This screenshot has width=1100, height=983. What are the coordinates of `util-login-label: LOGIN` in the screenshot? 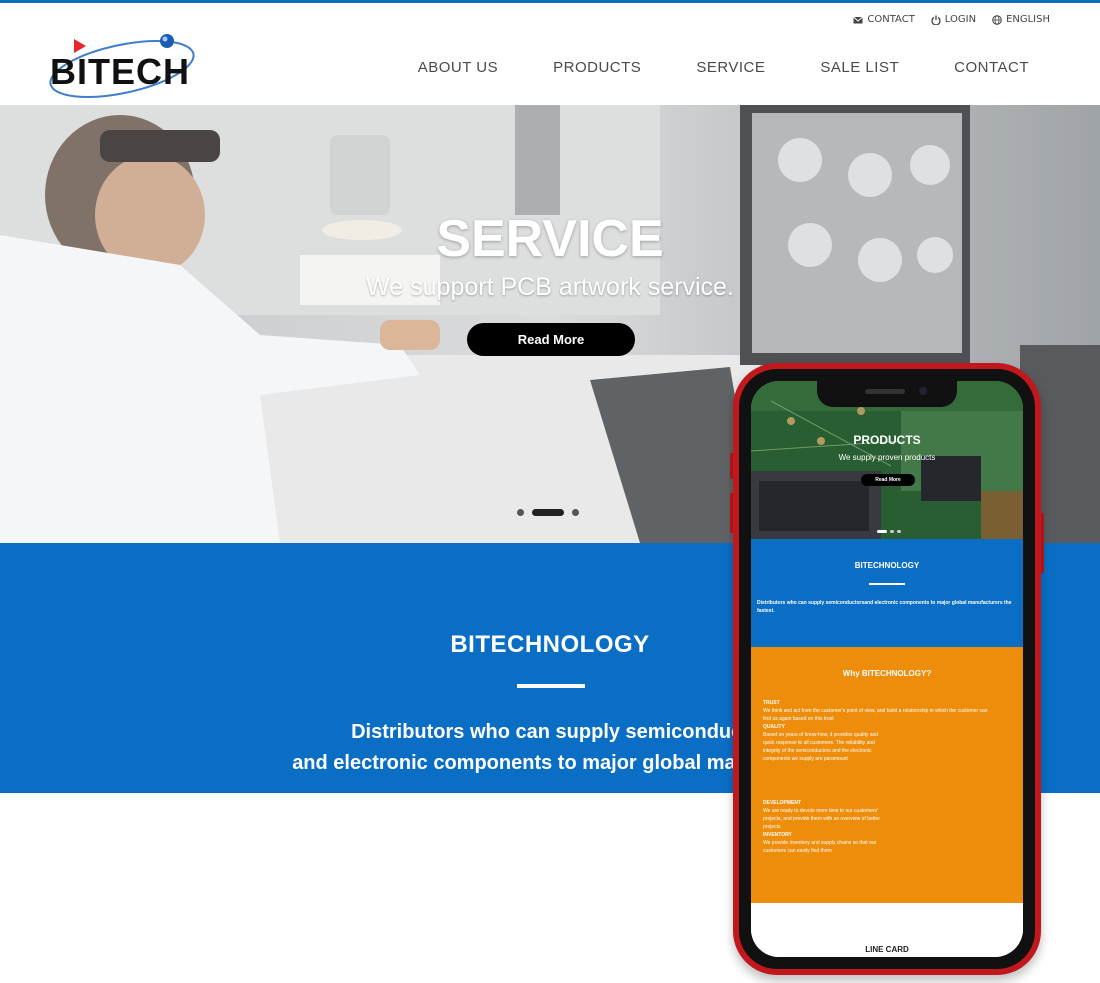 It's located at (960, 19).